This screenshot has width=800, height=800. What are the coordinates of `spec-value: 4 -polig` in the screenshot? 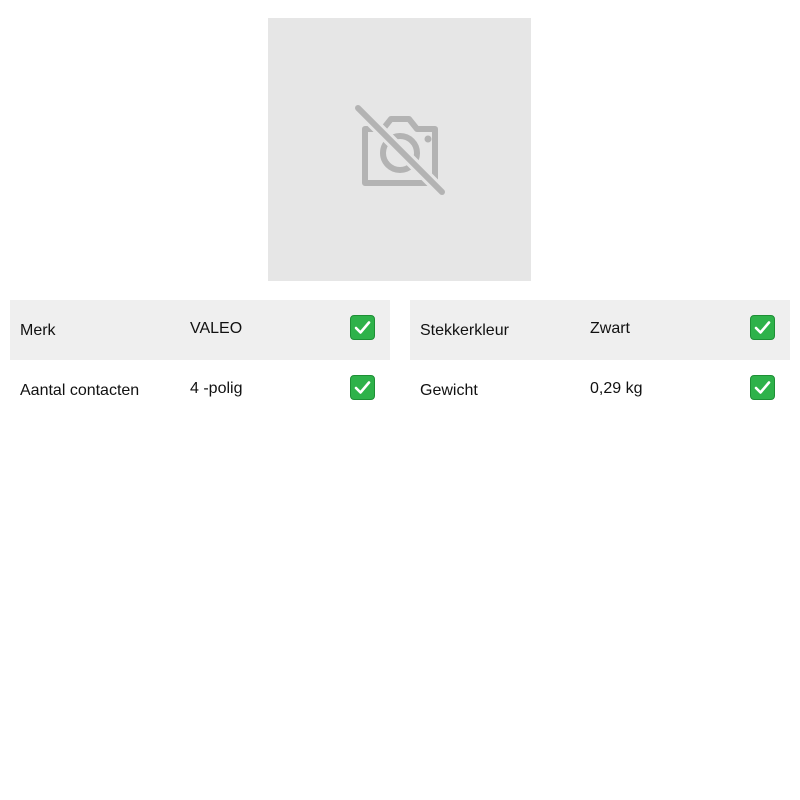 It's located at (216, 388).